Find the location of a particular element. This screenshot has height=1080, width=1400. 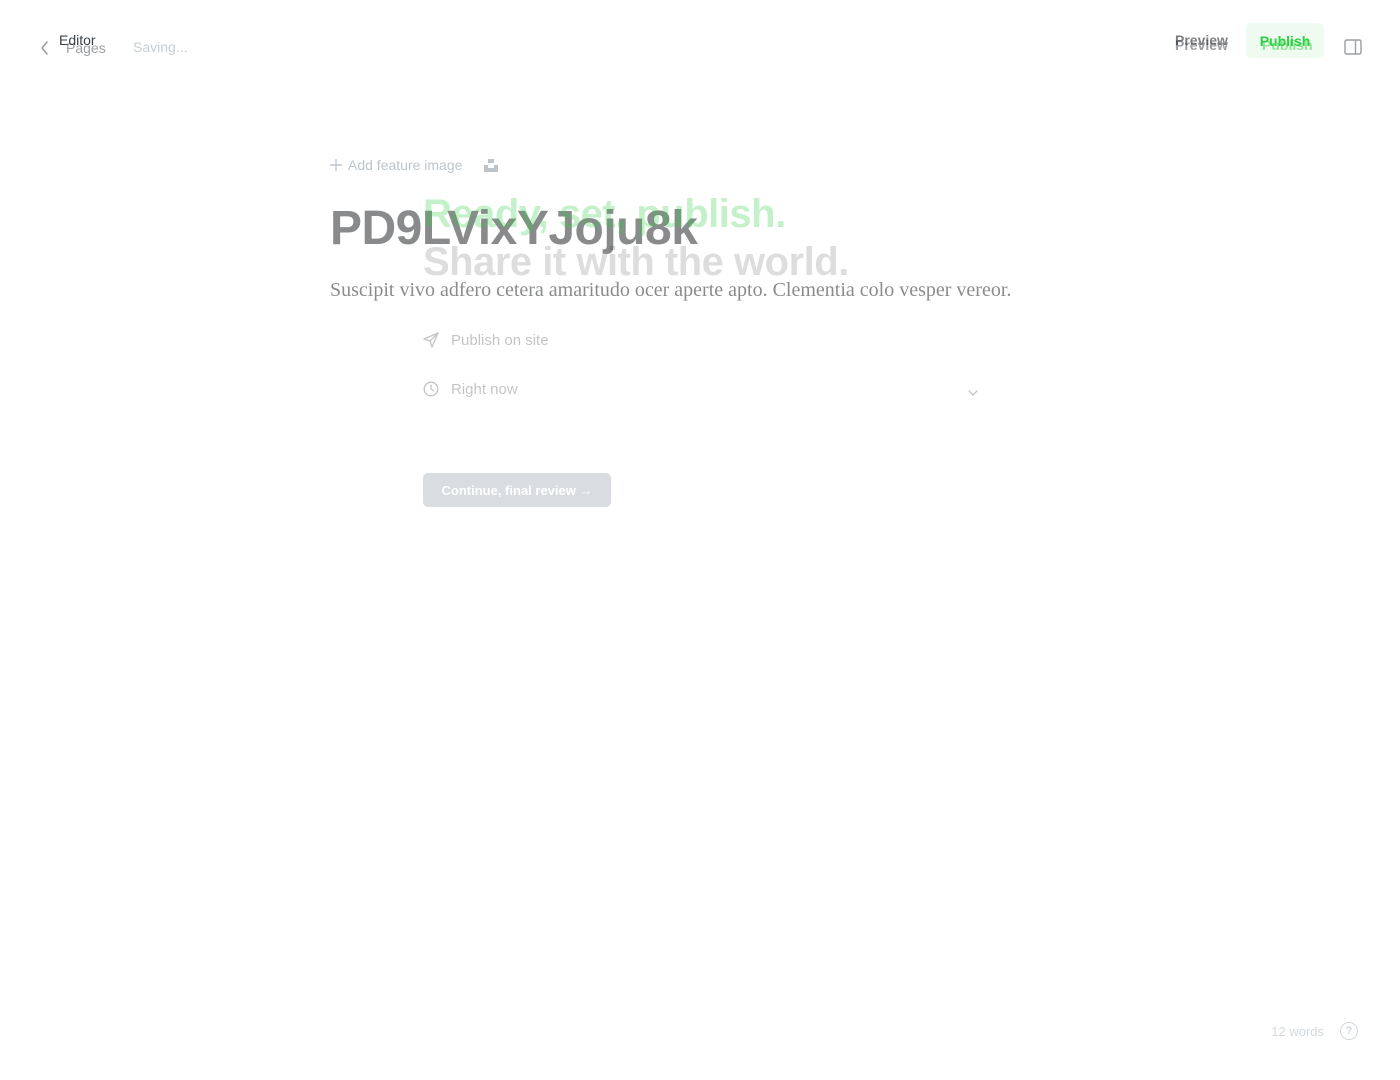

send-icon is located at coordinates (431, 340).